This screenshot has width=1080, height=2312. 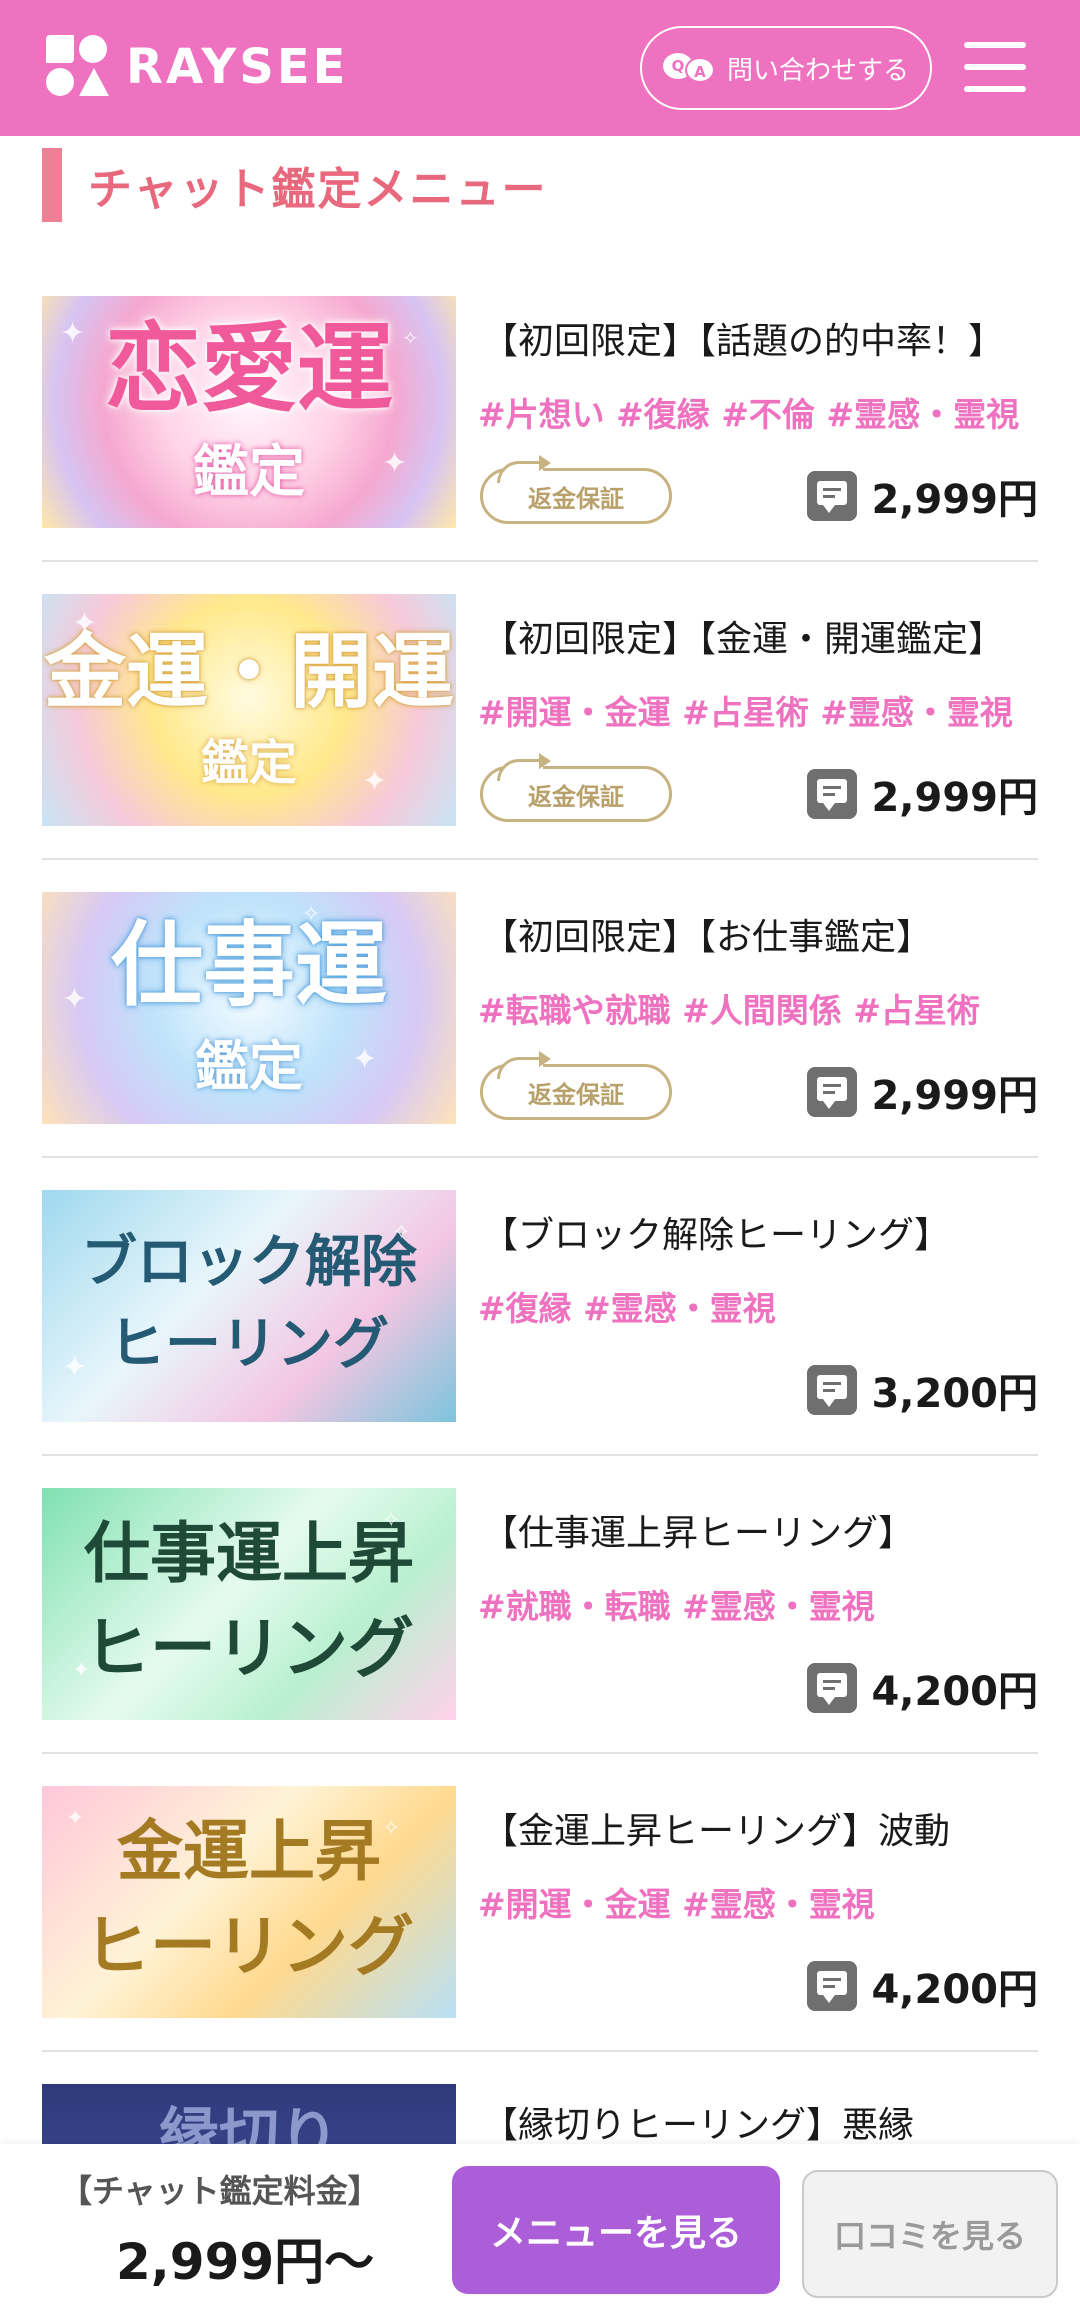 What do you see at coordinates (676, 1606) in the screenshot?
I see `item-tags: #就職・転職 #霊感・霊視` at bounding box center [676, 1606].